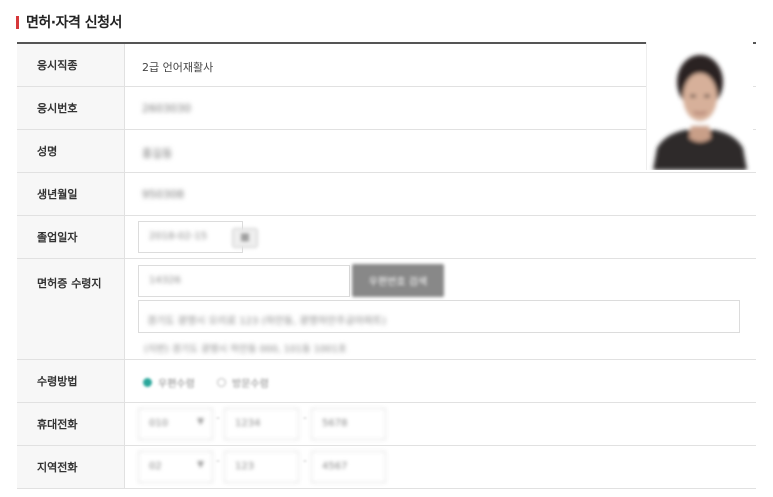  What do you see at coordinates (176, 384) in the screenshot?
I see `radio-mail-label: 우편수령` at bounding box center [176, 384].